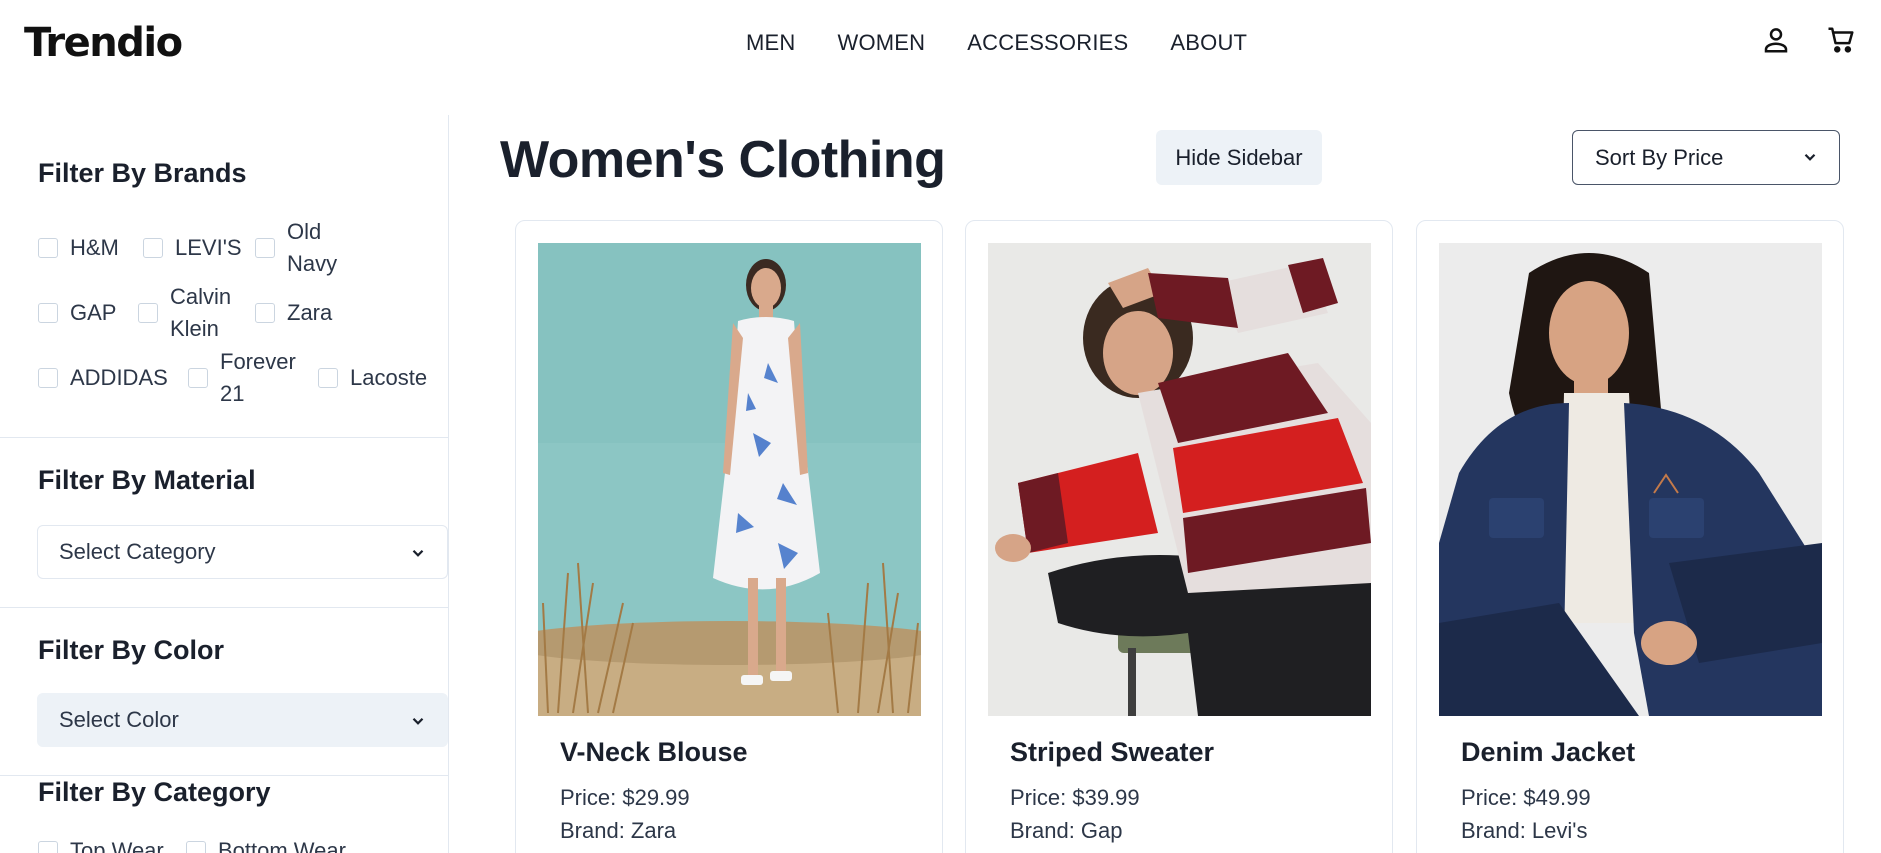  I want to click on brands-filter-title: Filter By Brands, so click(142, 173).